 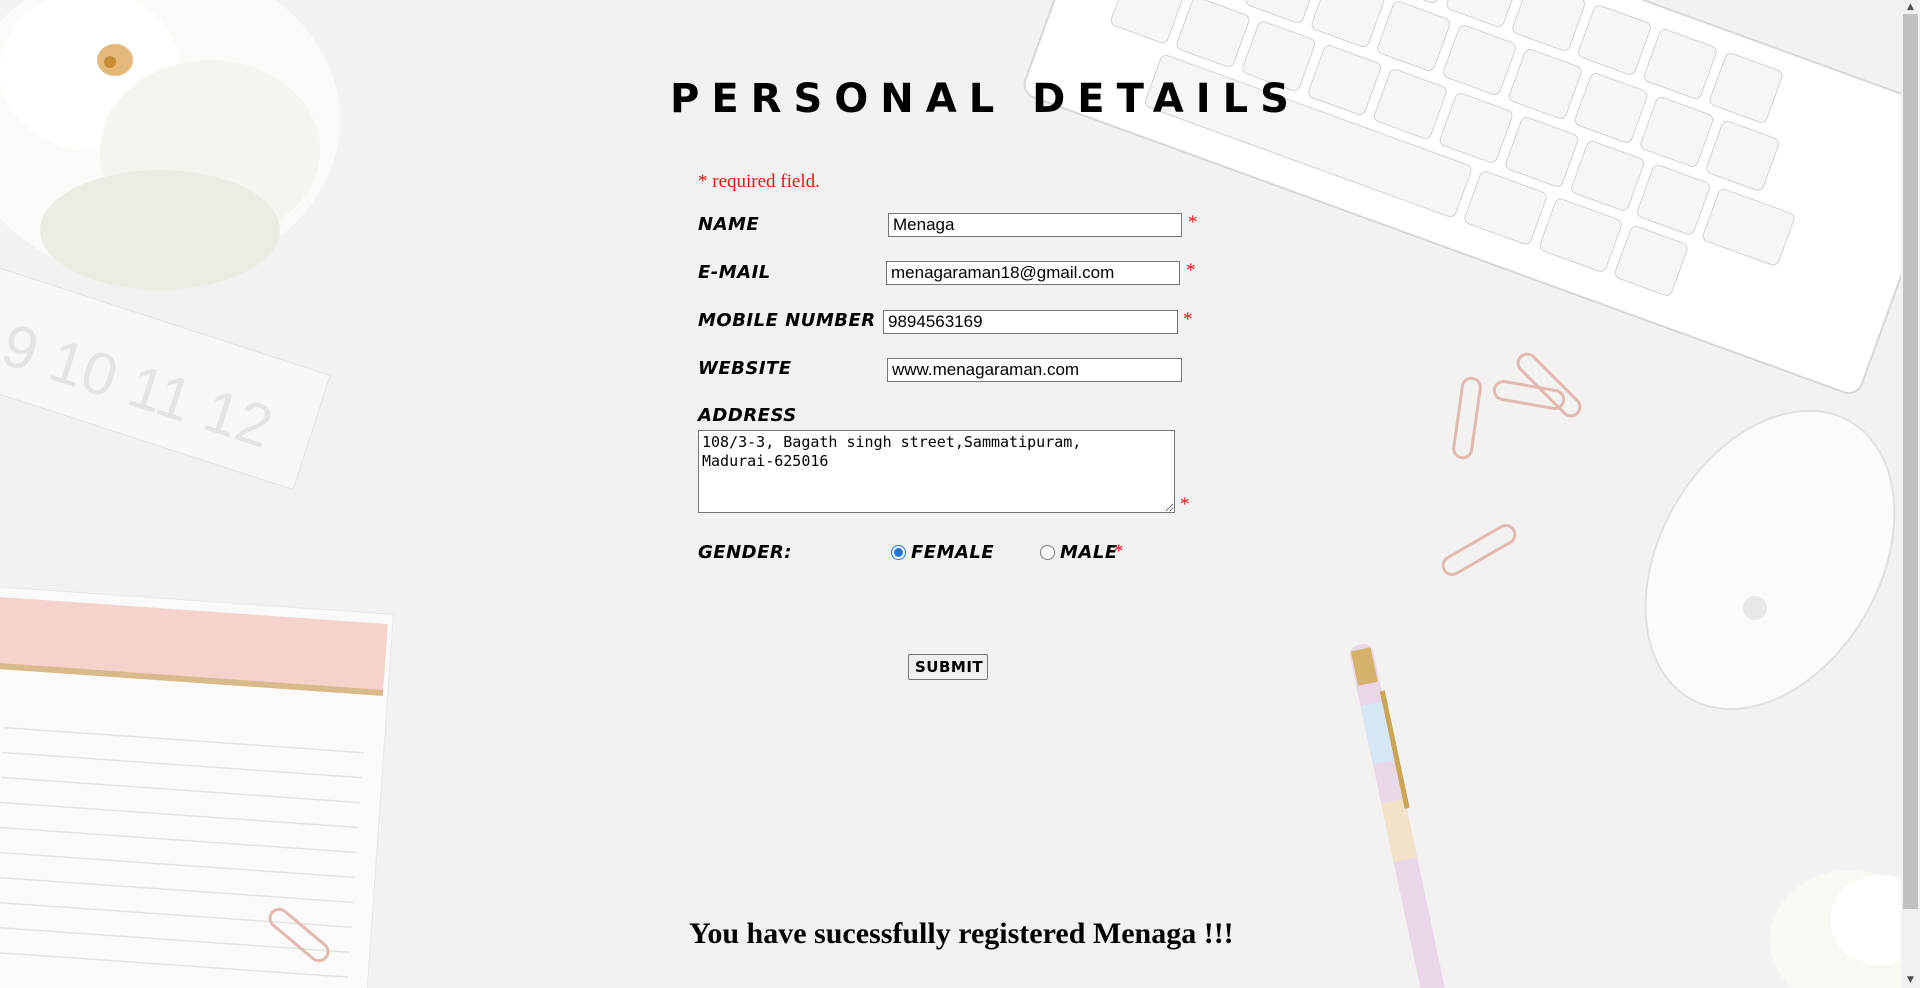 What do you see at coordinates (1030, 322) in the screenshot?
I see `mobile-input` at bounding box center [1030, 322].